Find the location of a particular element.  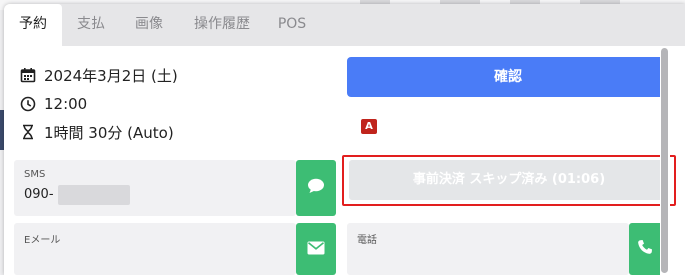

scrollbar-thumb is located at coordinates (664, 160).